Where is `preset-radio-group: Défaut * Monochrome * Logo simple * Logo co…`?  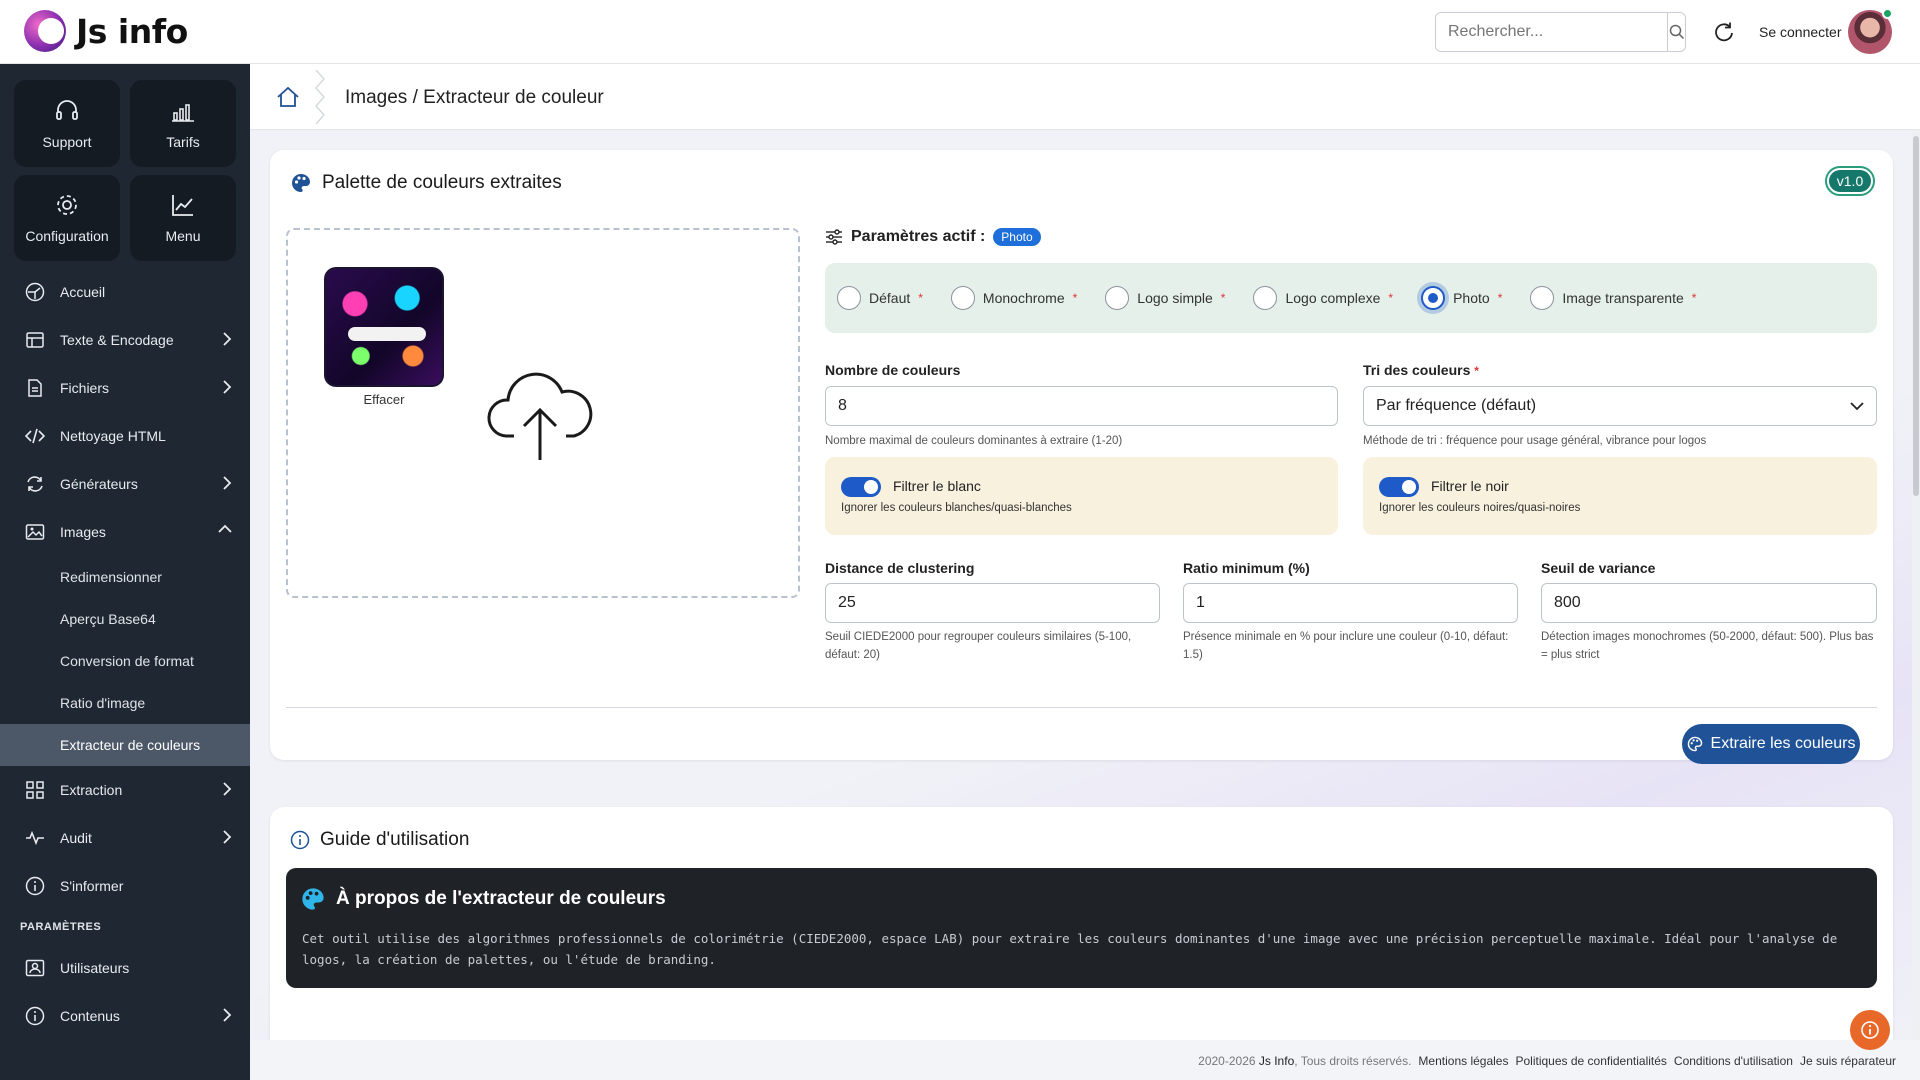 preset-radio-group: Défaut * Monochrome * Logo simple * Logo co… is located at coordinates (1351, 298).